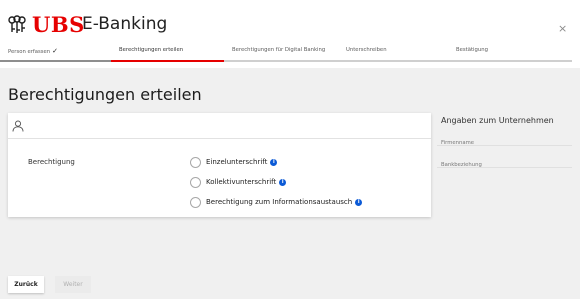 This screenshot has height=299, width=580. What do you see at coordinates (461, 165) in the screenshot?
I see `field-label: Bankbeziehung` at bounding box center [461, 165].